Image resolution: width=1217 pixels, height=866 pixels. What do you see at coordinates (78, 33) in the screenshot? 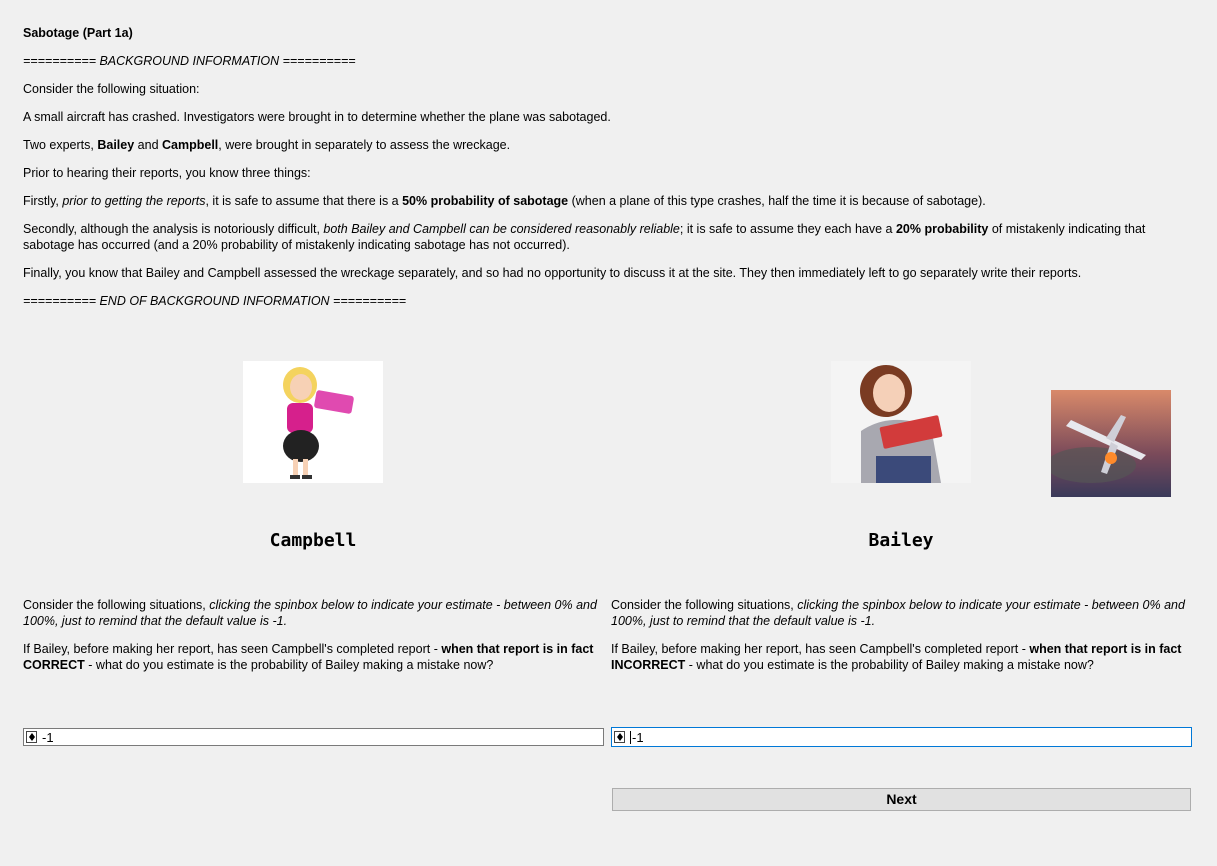
I see `page-title: Sabotage (Part 1a)` at bounding box center [78, 33].